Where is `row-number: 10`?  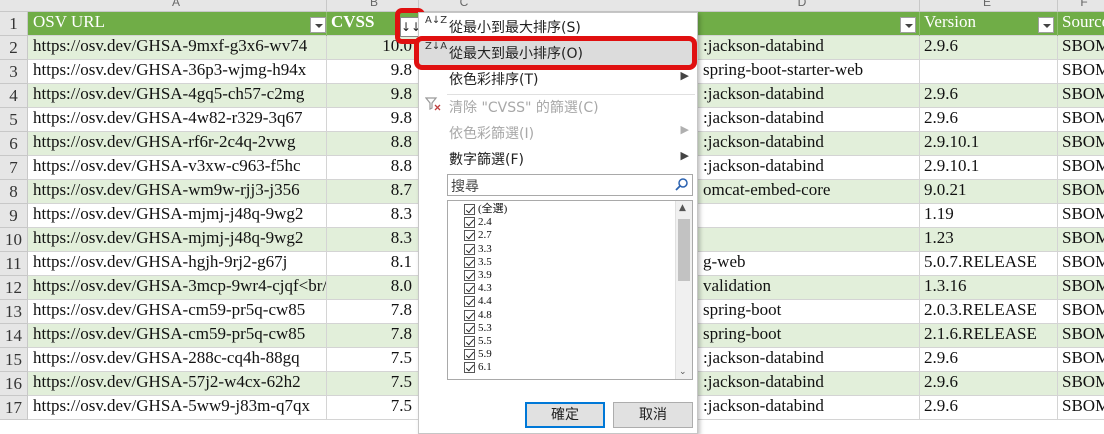
row-number: 10 is located at coordinates (14, 240).